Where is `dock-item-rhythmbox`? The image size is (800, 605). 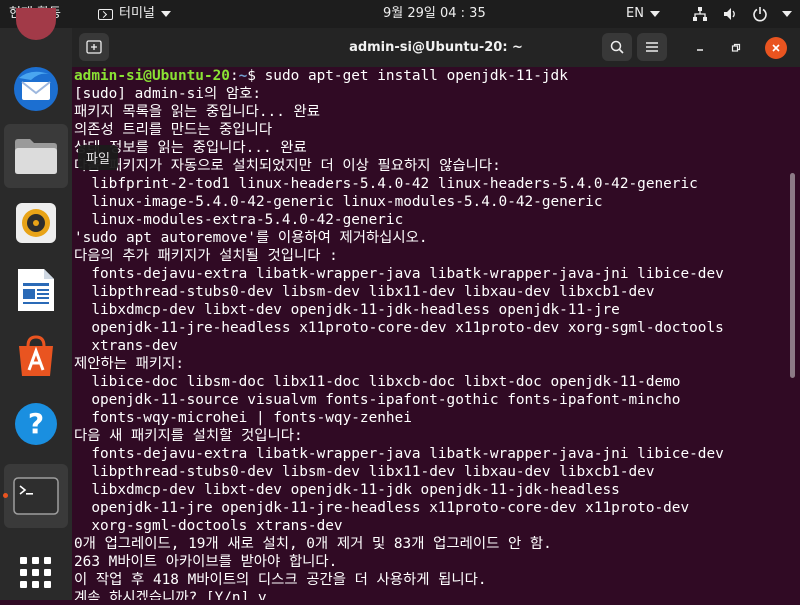 dock-item-rhythmbox is located at coordinates (36, 223).